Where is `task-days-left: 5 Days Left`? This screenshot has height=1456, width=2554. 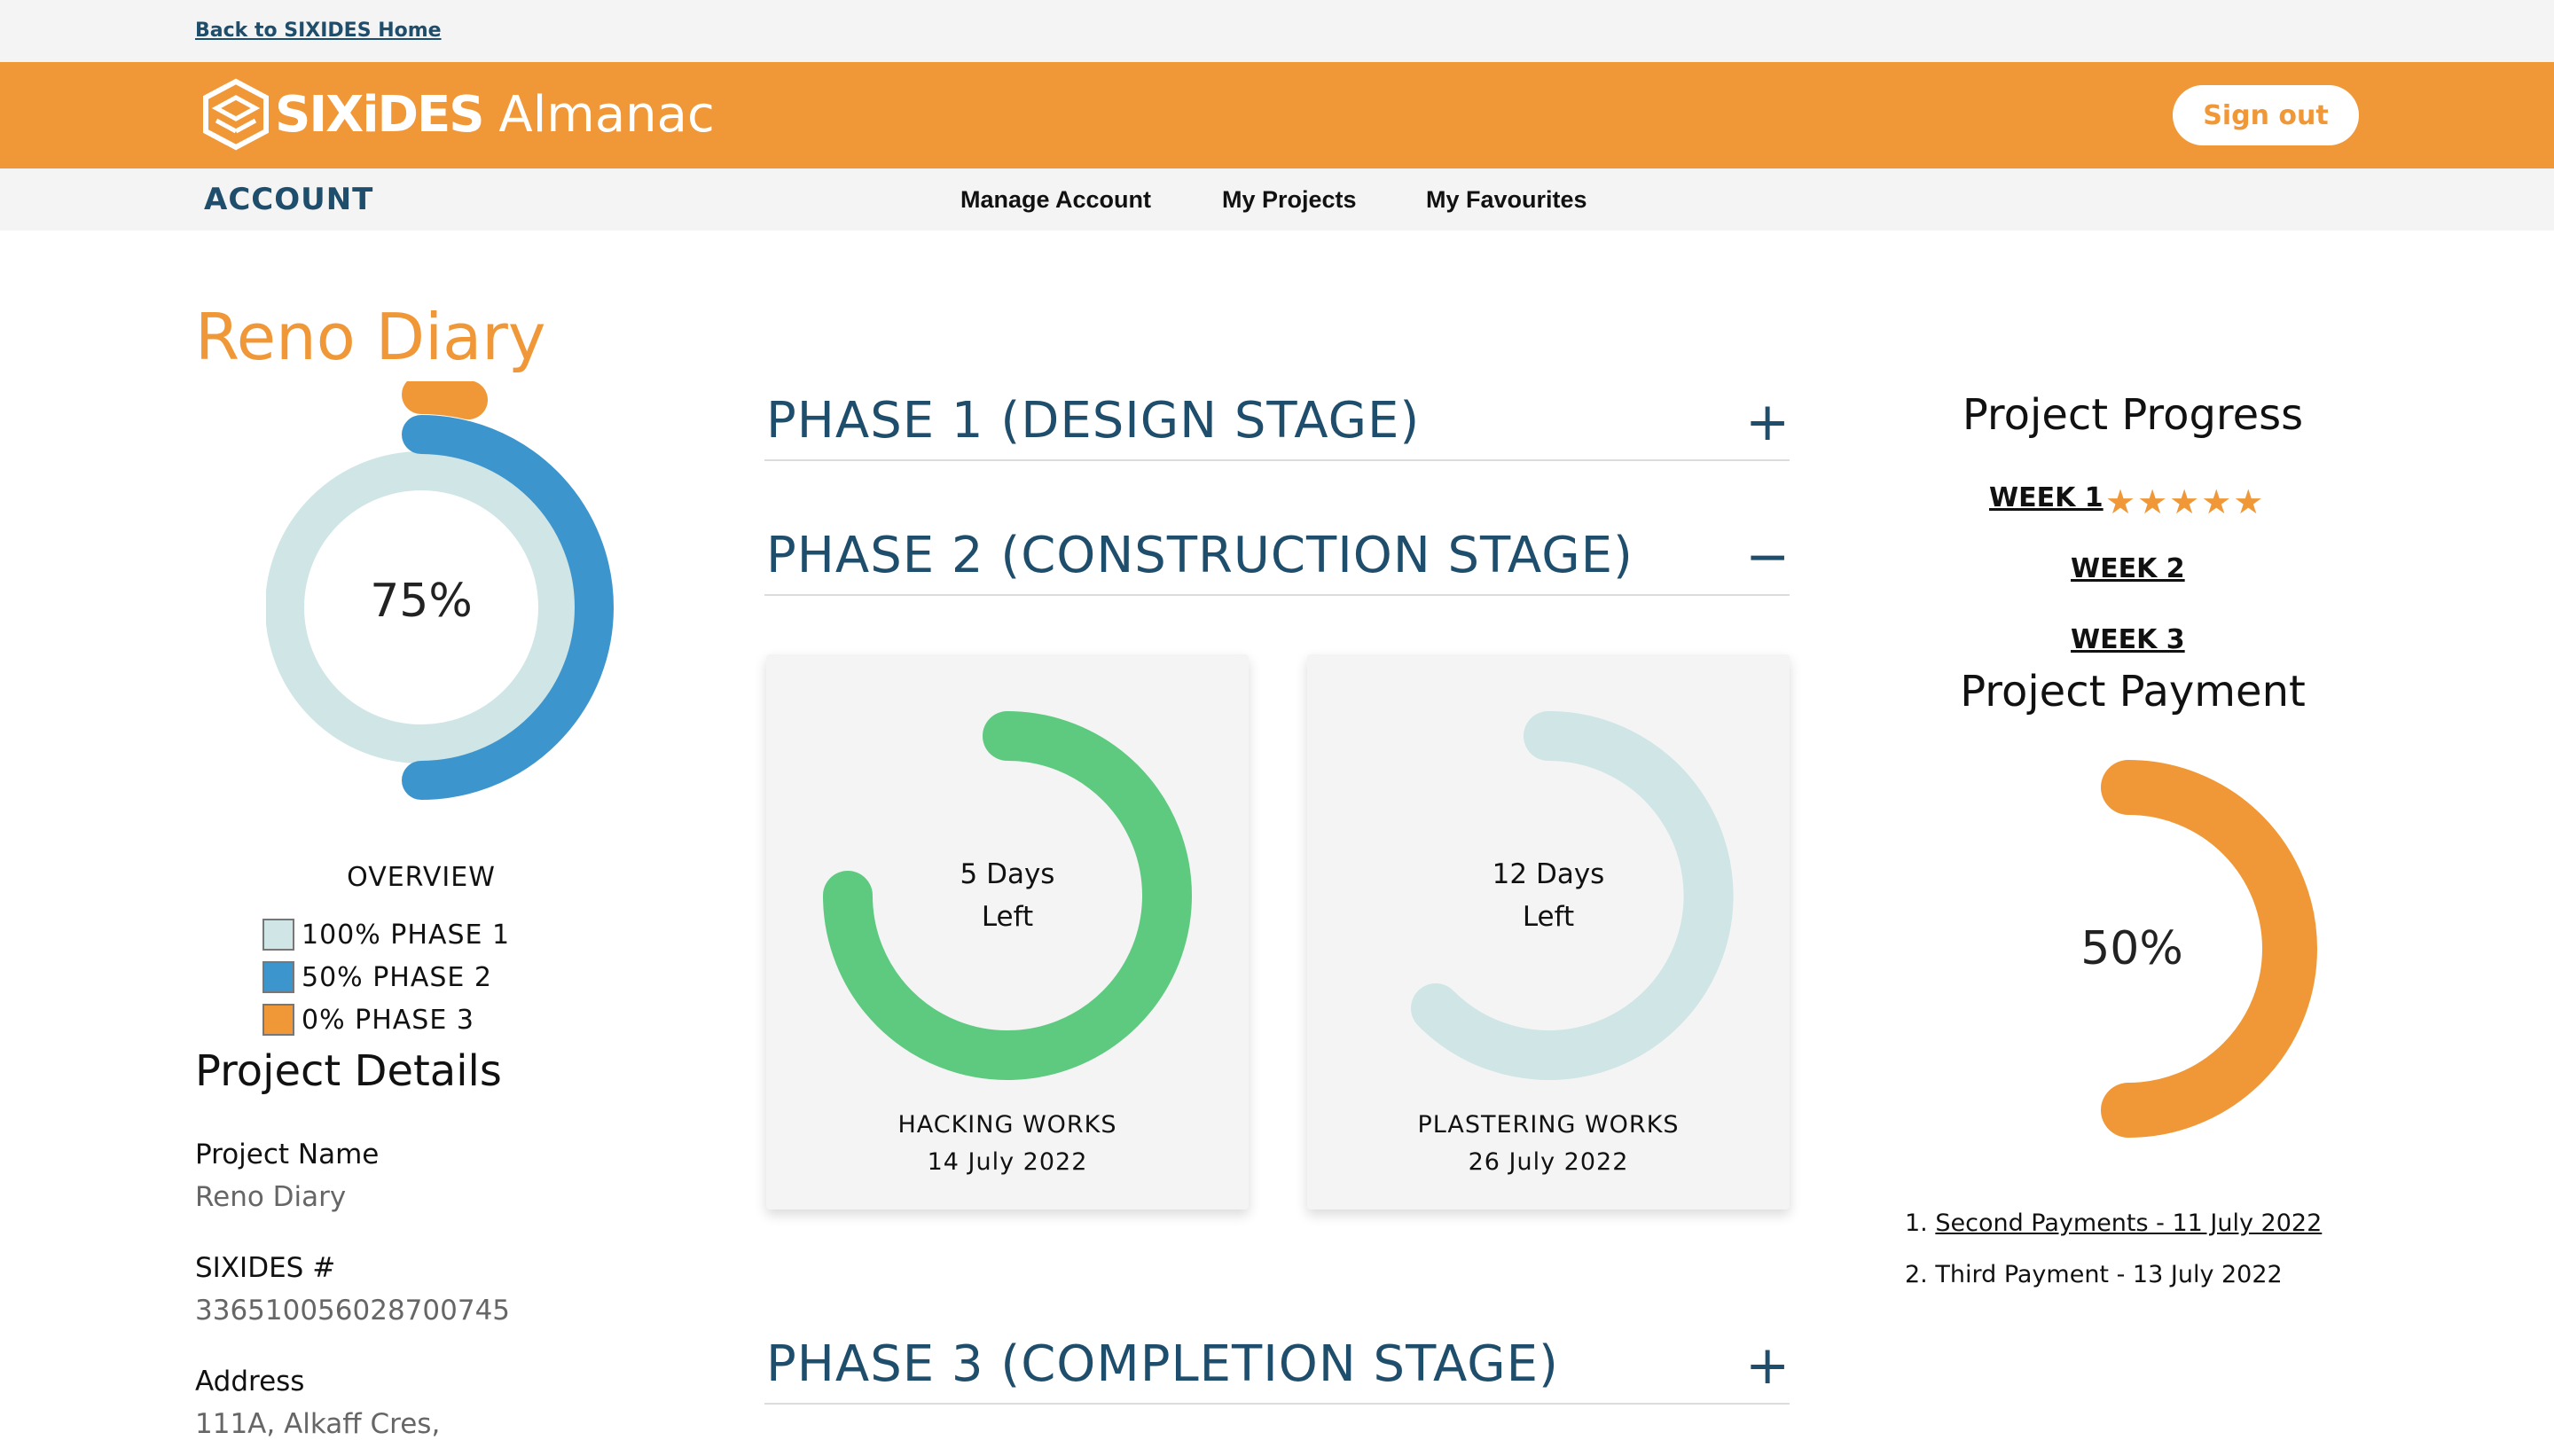 task-days-left: 5 Days Left is located at coordinates (1007, 895).